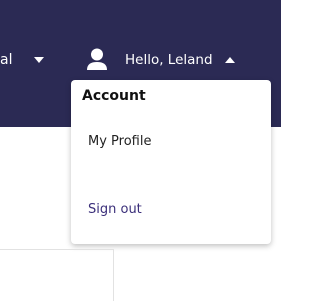 This screenshot has height=301, width=320. Describe the element at coordinates (229, 60) in the screenshot. I see `chevron-up-icon` at that location.